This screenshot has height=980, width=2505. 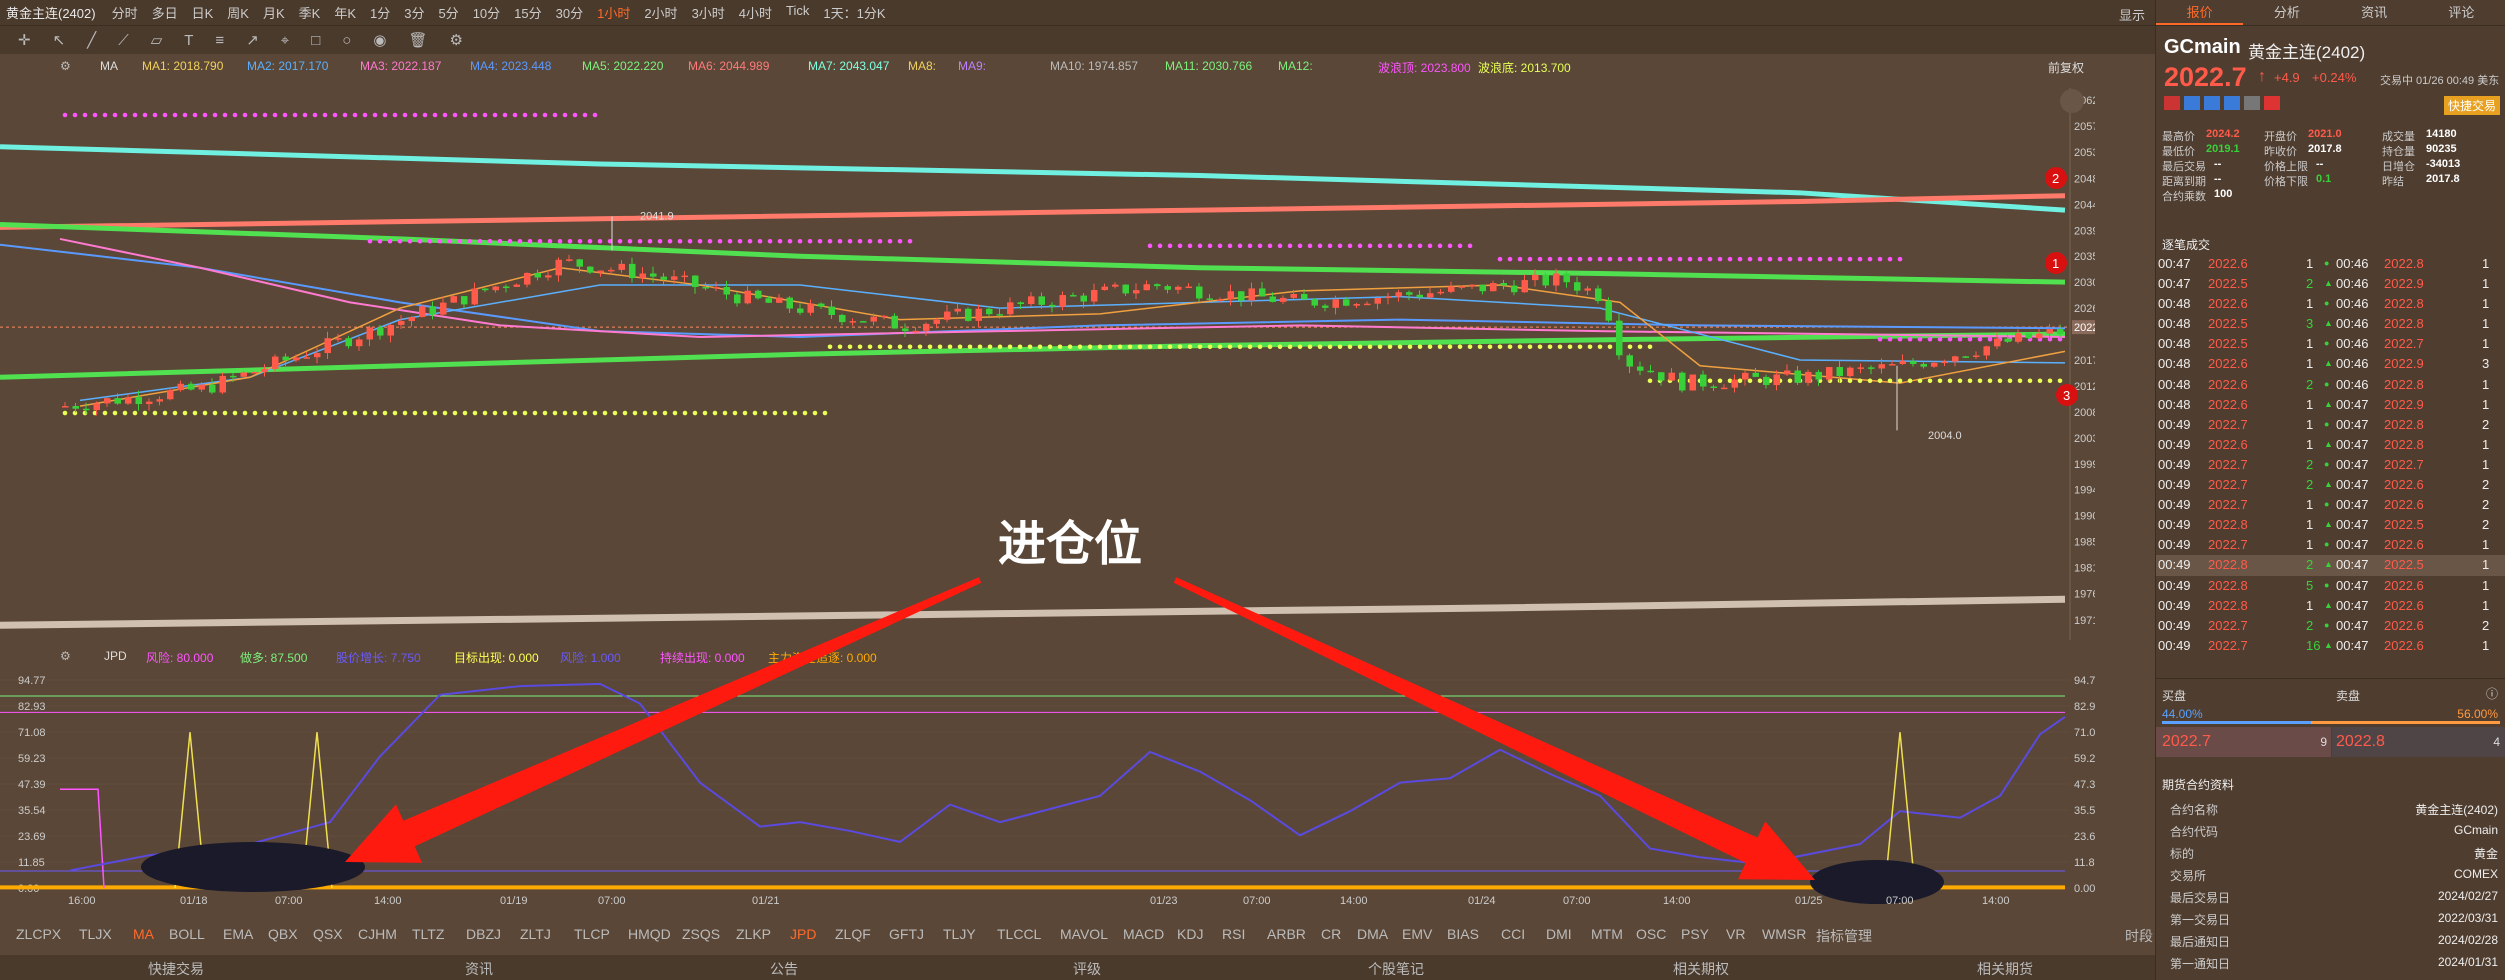 I want to click on period-tab: 15分, so click(x=527, y=12).